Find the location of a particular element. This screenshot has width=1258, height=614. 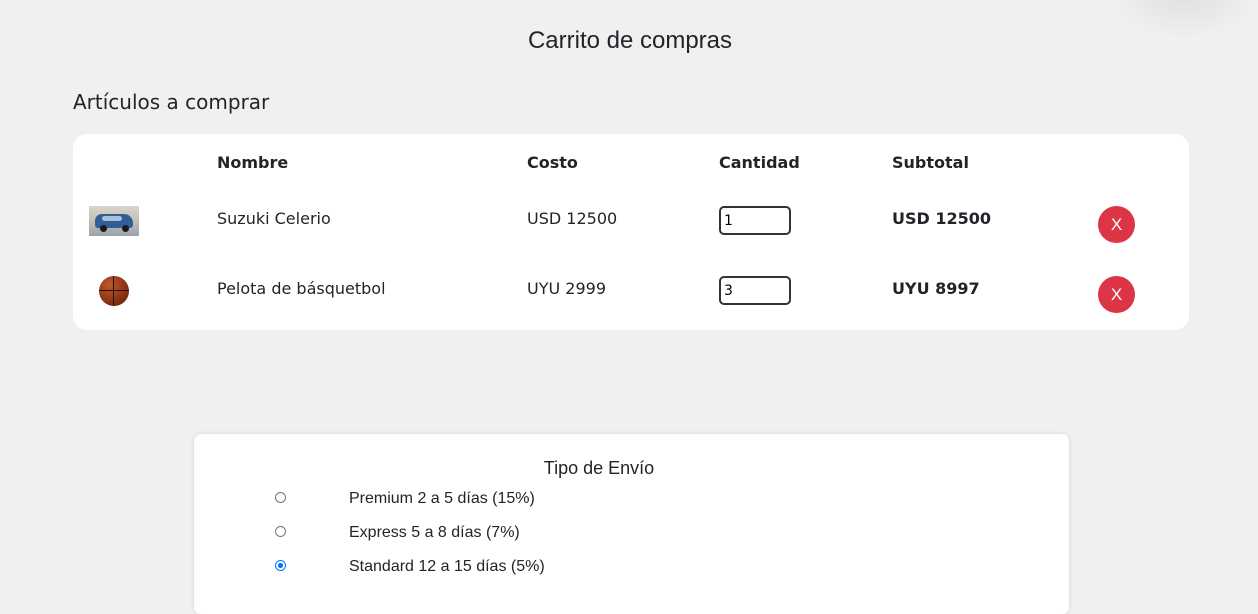

shipping-label-standard: Standard 12 a 15 días (5%) is located at coordinates (447, 567).